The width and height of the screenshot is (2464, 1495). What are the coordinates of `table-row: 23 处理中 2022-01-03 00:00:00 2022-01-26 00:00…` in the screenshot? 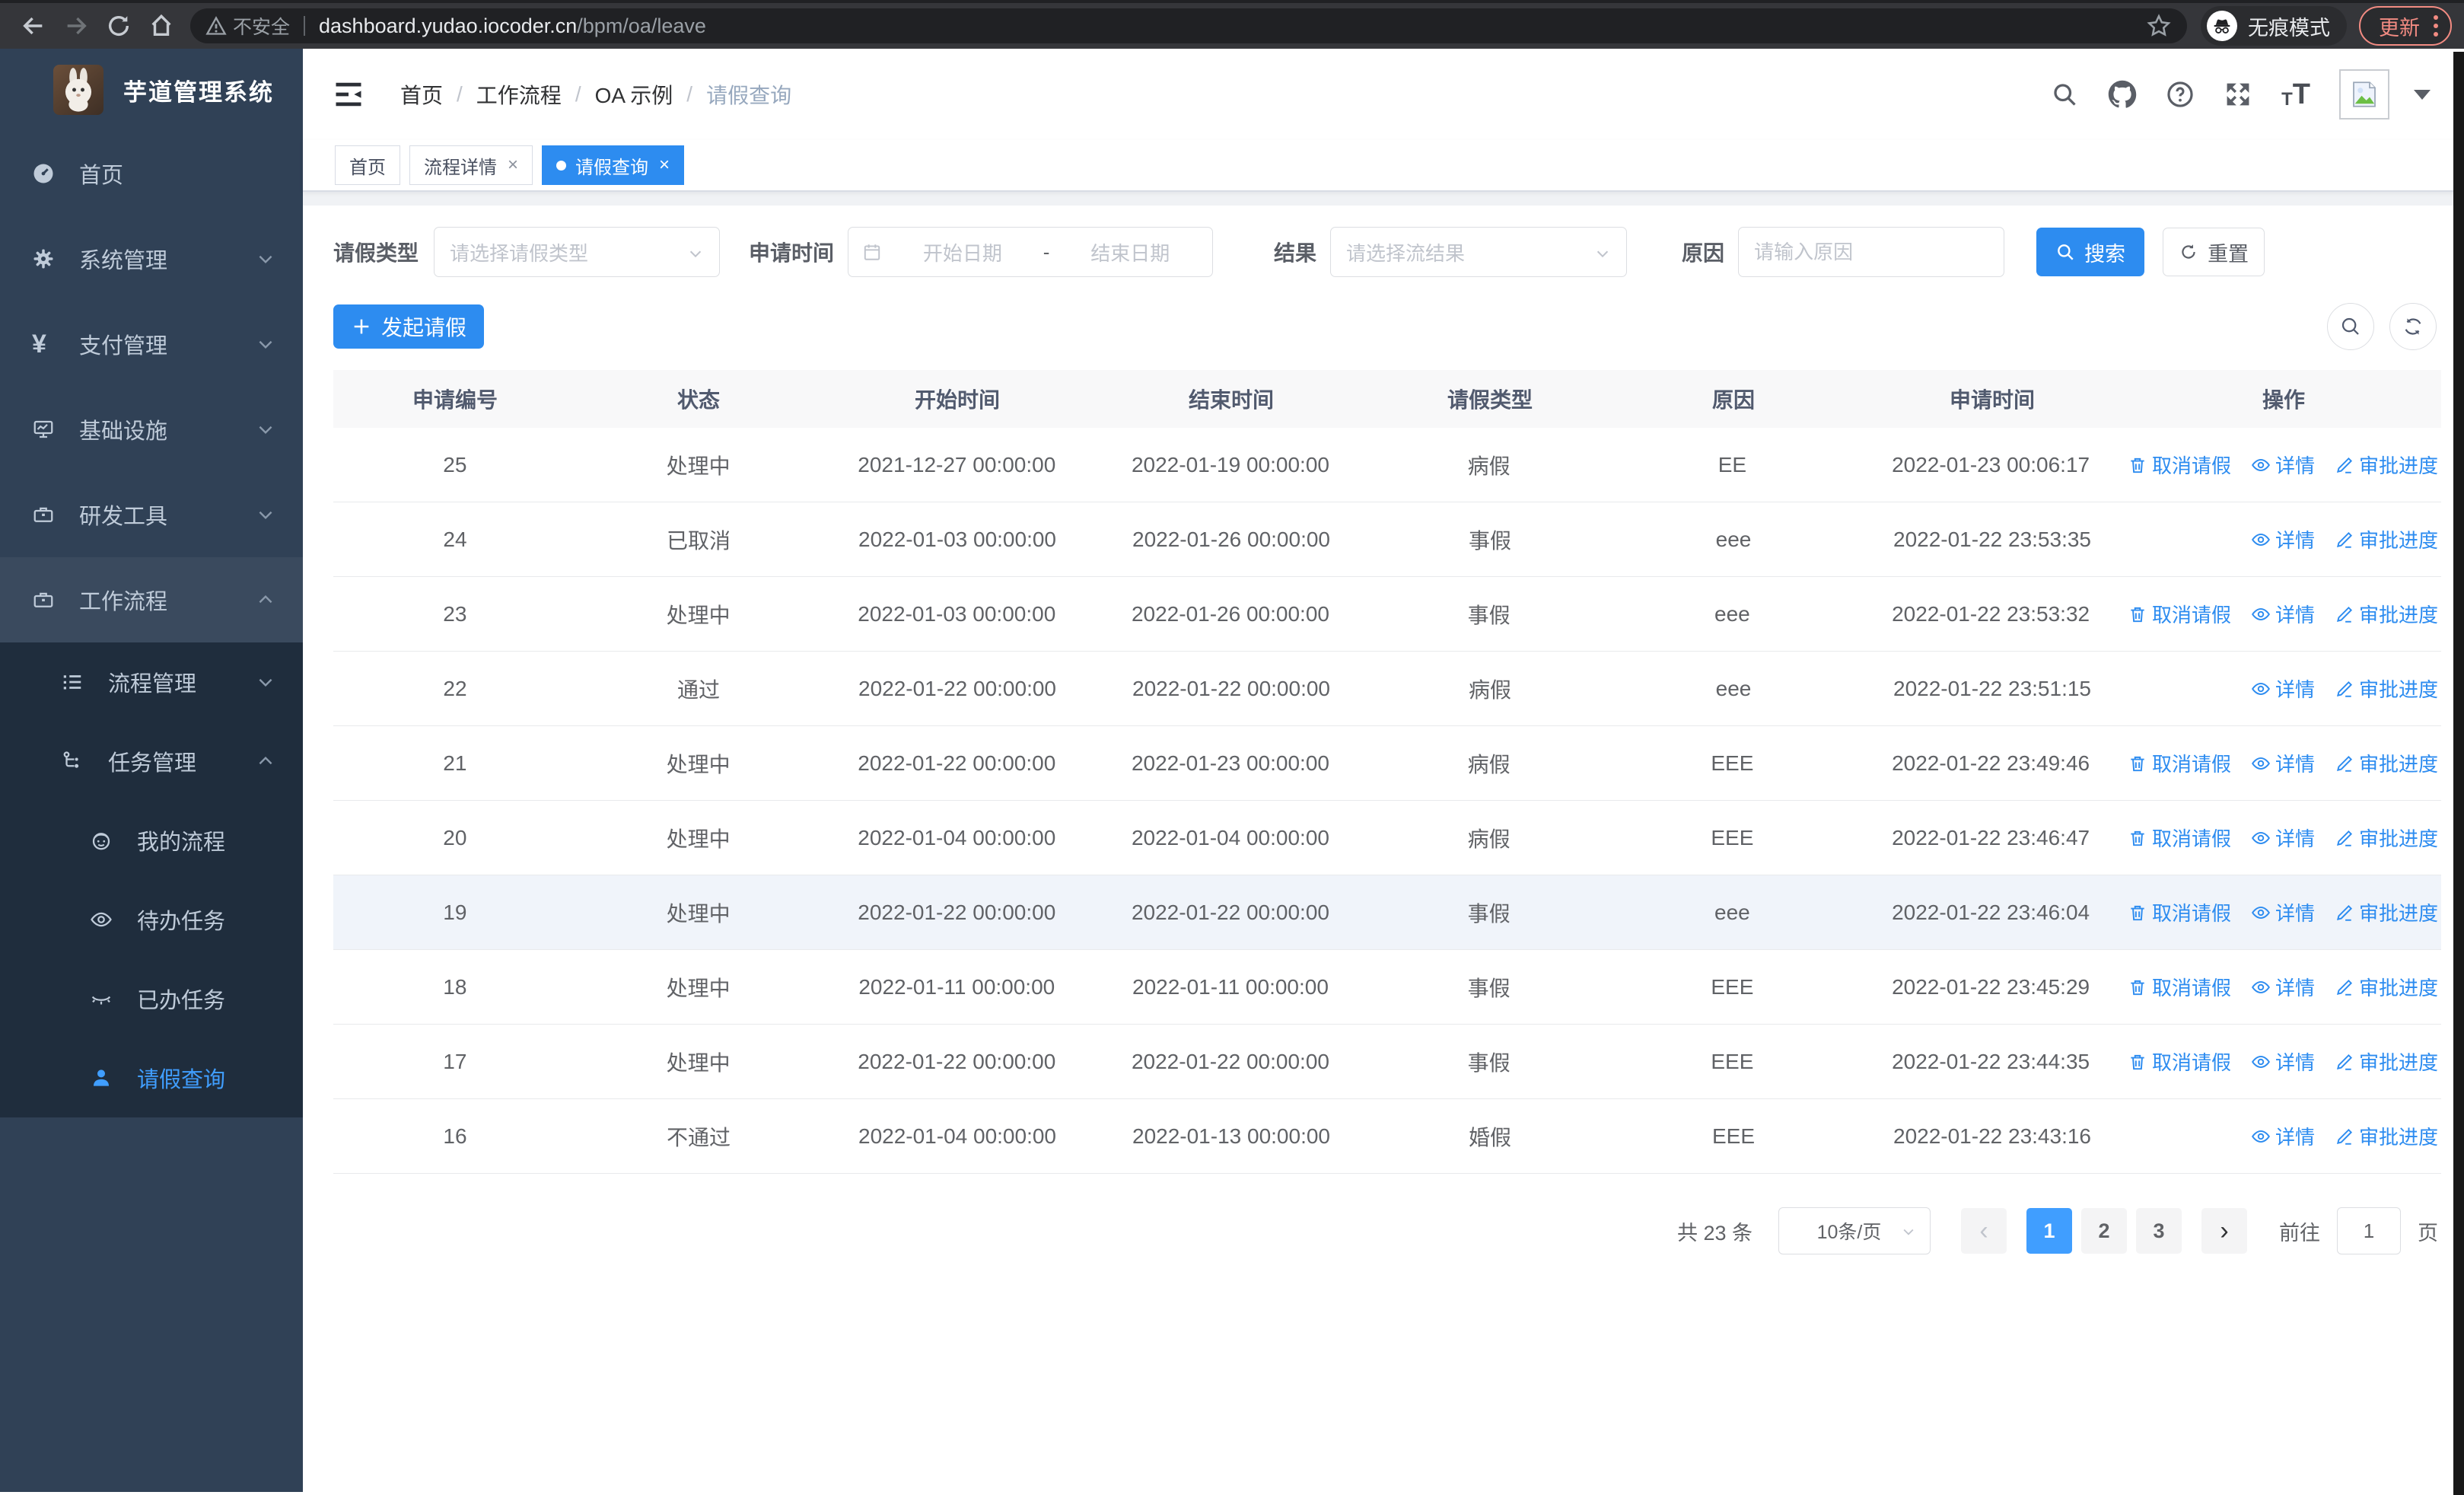 It's located at (1387, 615).